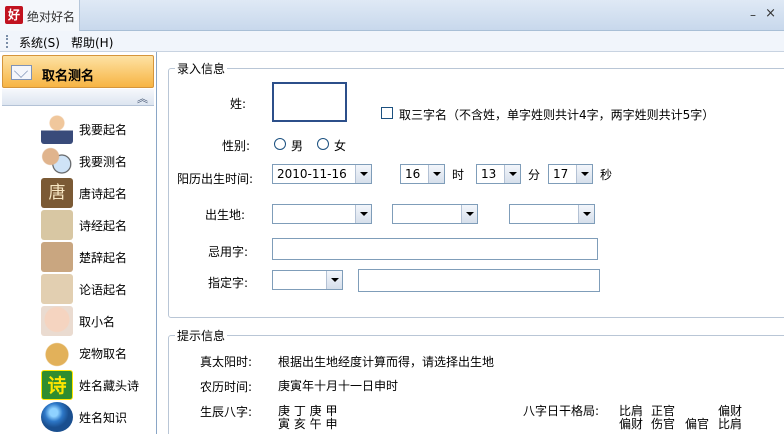 Image resolution: width=784 pixels, height=434 pixels. I want to click on sidebar-item-label: 我要起名, so click(103, 130).